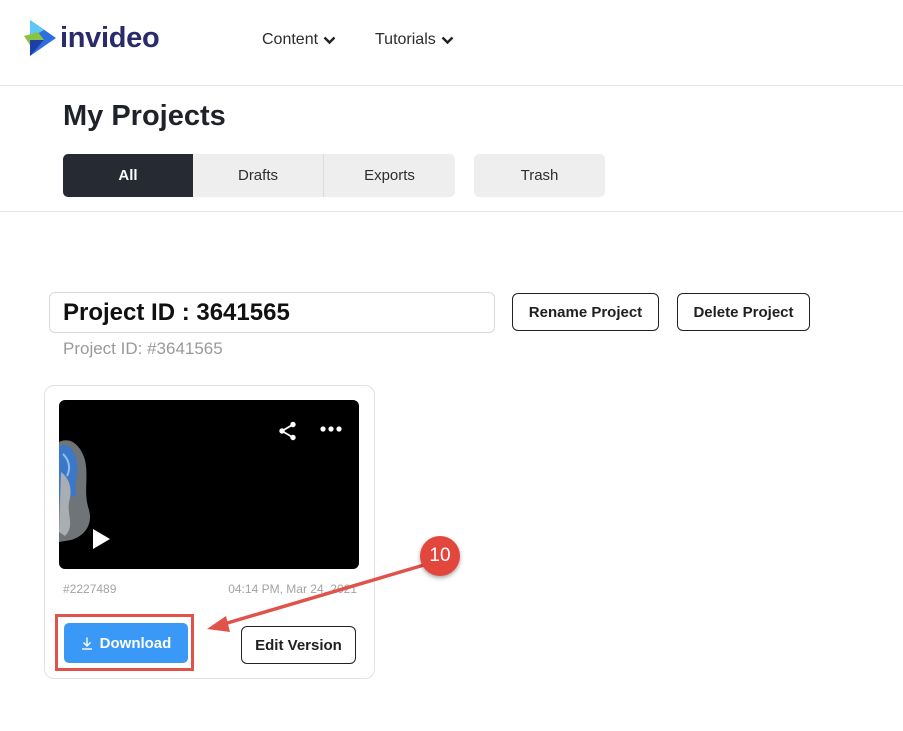 Image resolution: width=903 pixels, height=731 pixels. I want to click on edit-version-button: Edit Version, so click(298, 645).